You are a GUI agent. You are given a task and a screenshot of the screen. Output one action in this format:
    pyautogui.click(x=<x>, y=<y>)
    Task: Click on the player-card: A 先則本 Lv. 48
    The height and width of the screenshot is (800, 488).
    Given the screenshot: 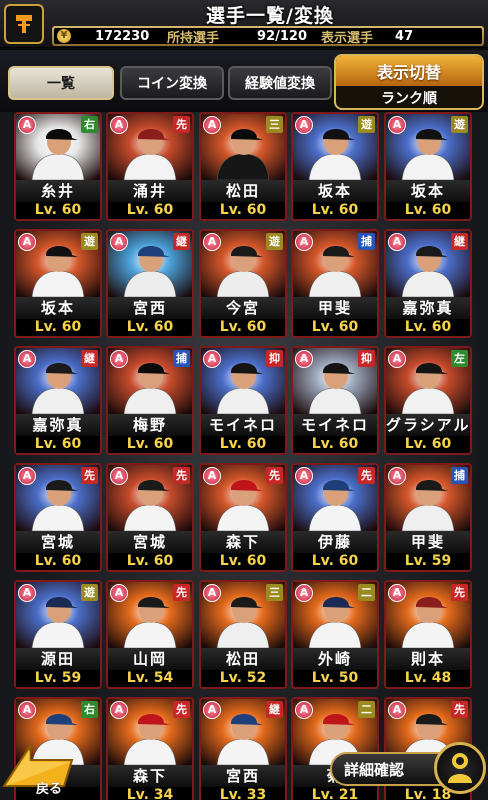 What is the action you would take?
    pyautogui.click(x=428, y=634)
    